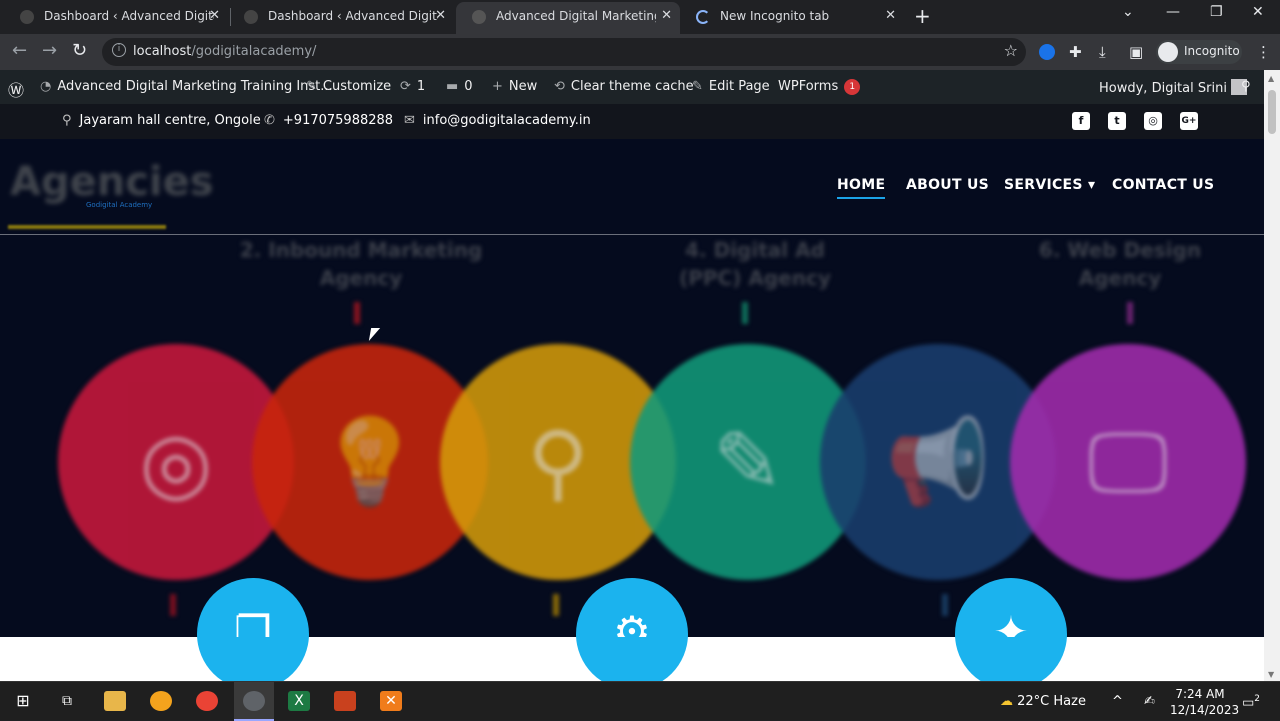  What do you see at coordinates (49, 50) in the screenshot?
I see `forward-icon: →` at bounding box center [49, 50].